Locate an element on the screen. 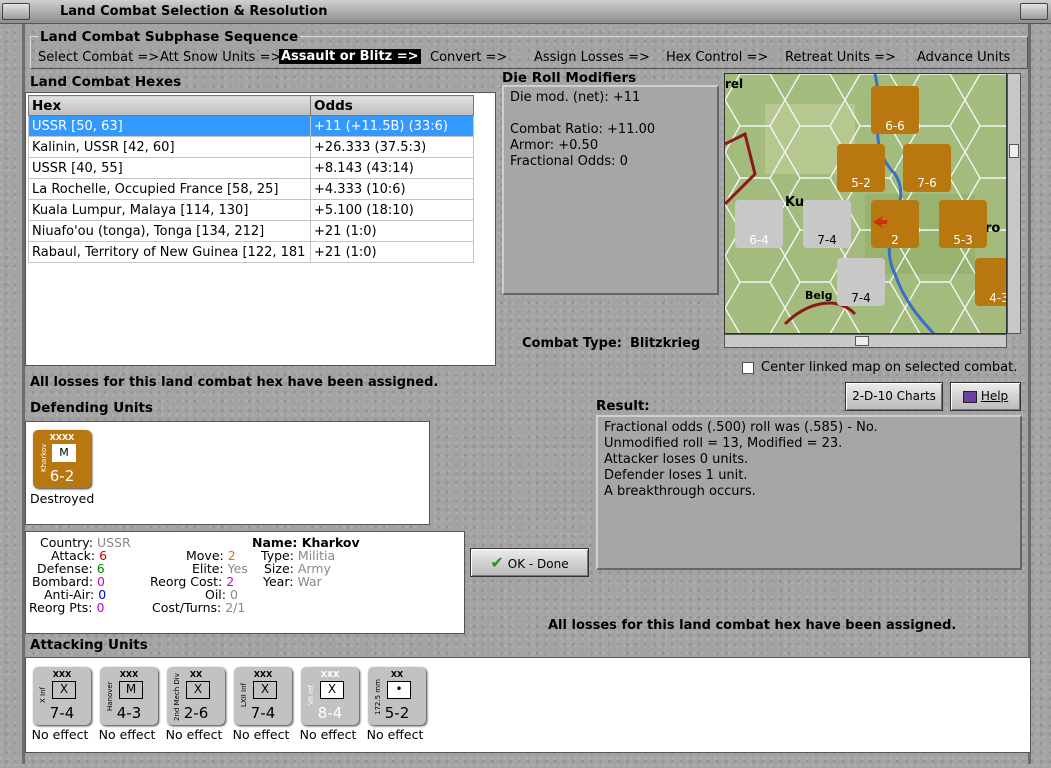 The width and height of the screenshot is (1051, 768). charts-button: 2-D-10 Charts is located at coordinates (894, 396).